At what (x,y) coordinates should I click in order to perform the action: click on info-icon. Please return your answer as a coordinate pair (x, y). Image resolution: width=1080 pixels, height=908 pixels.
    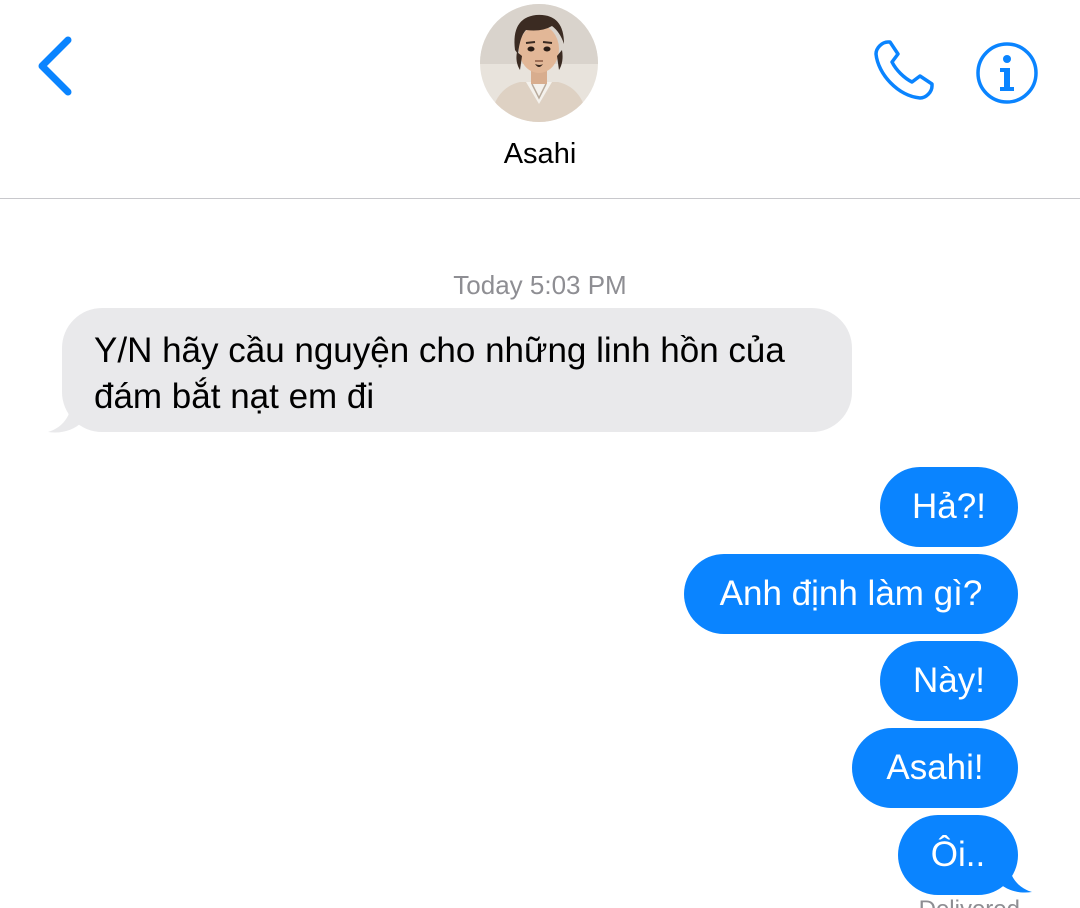
    Looking at the image, I should click on (1007, 73).